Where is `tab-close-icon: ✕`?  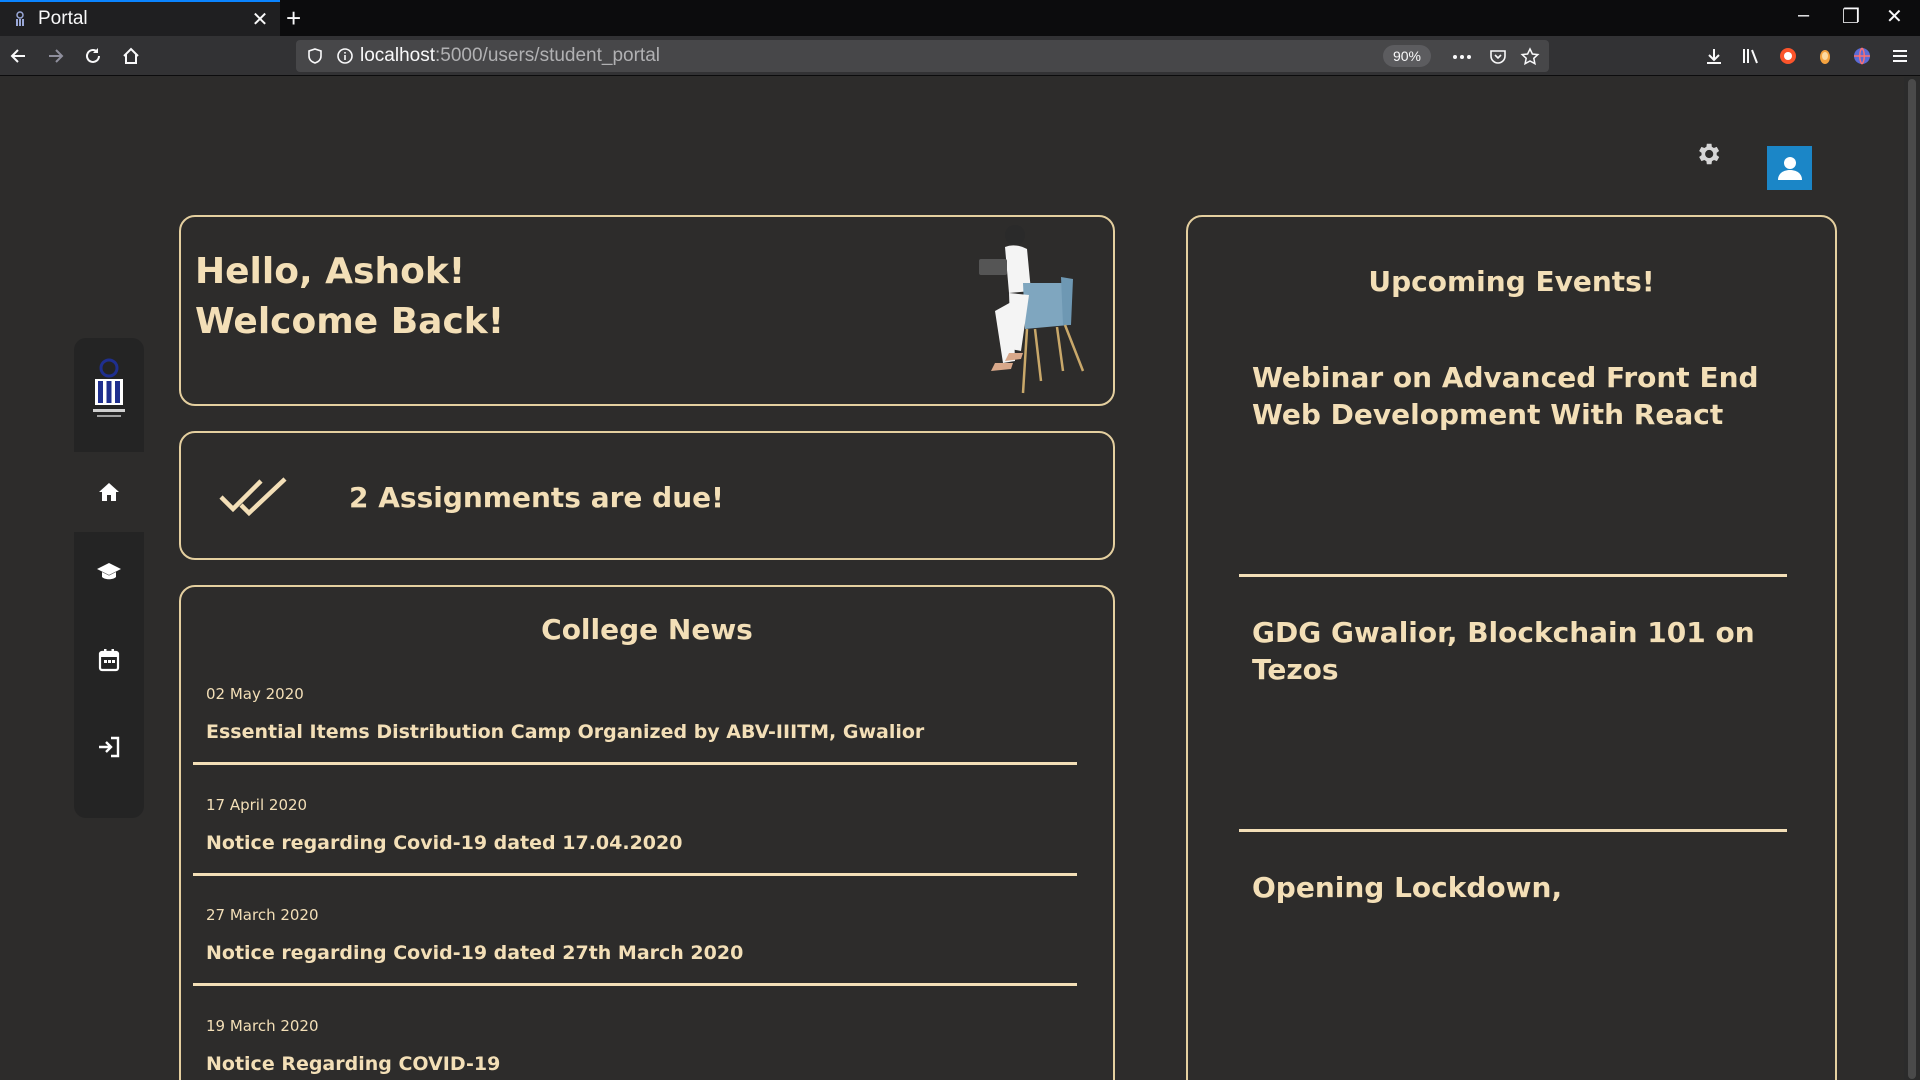
tab-close-icon: ✕ is located at coordinates (260, 19).